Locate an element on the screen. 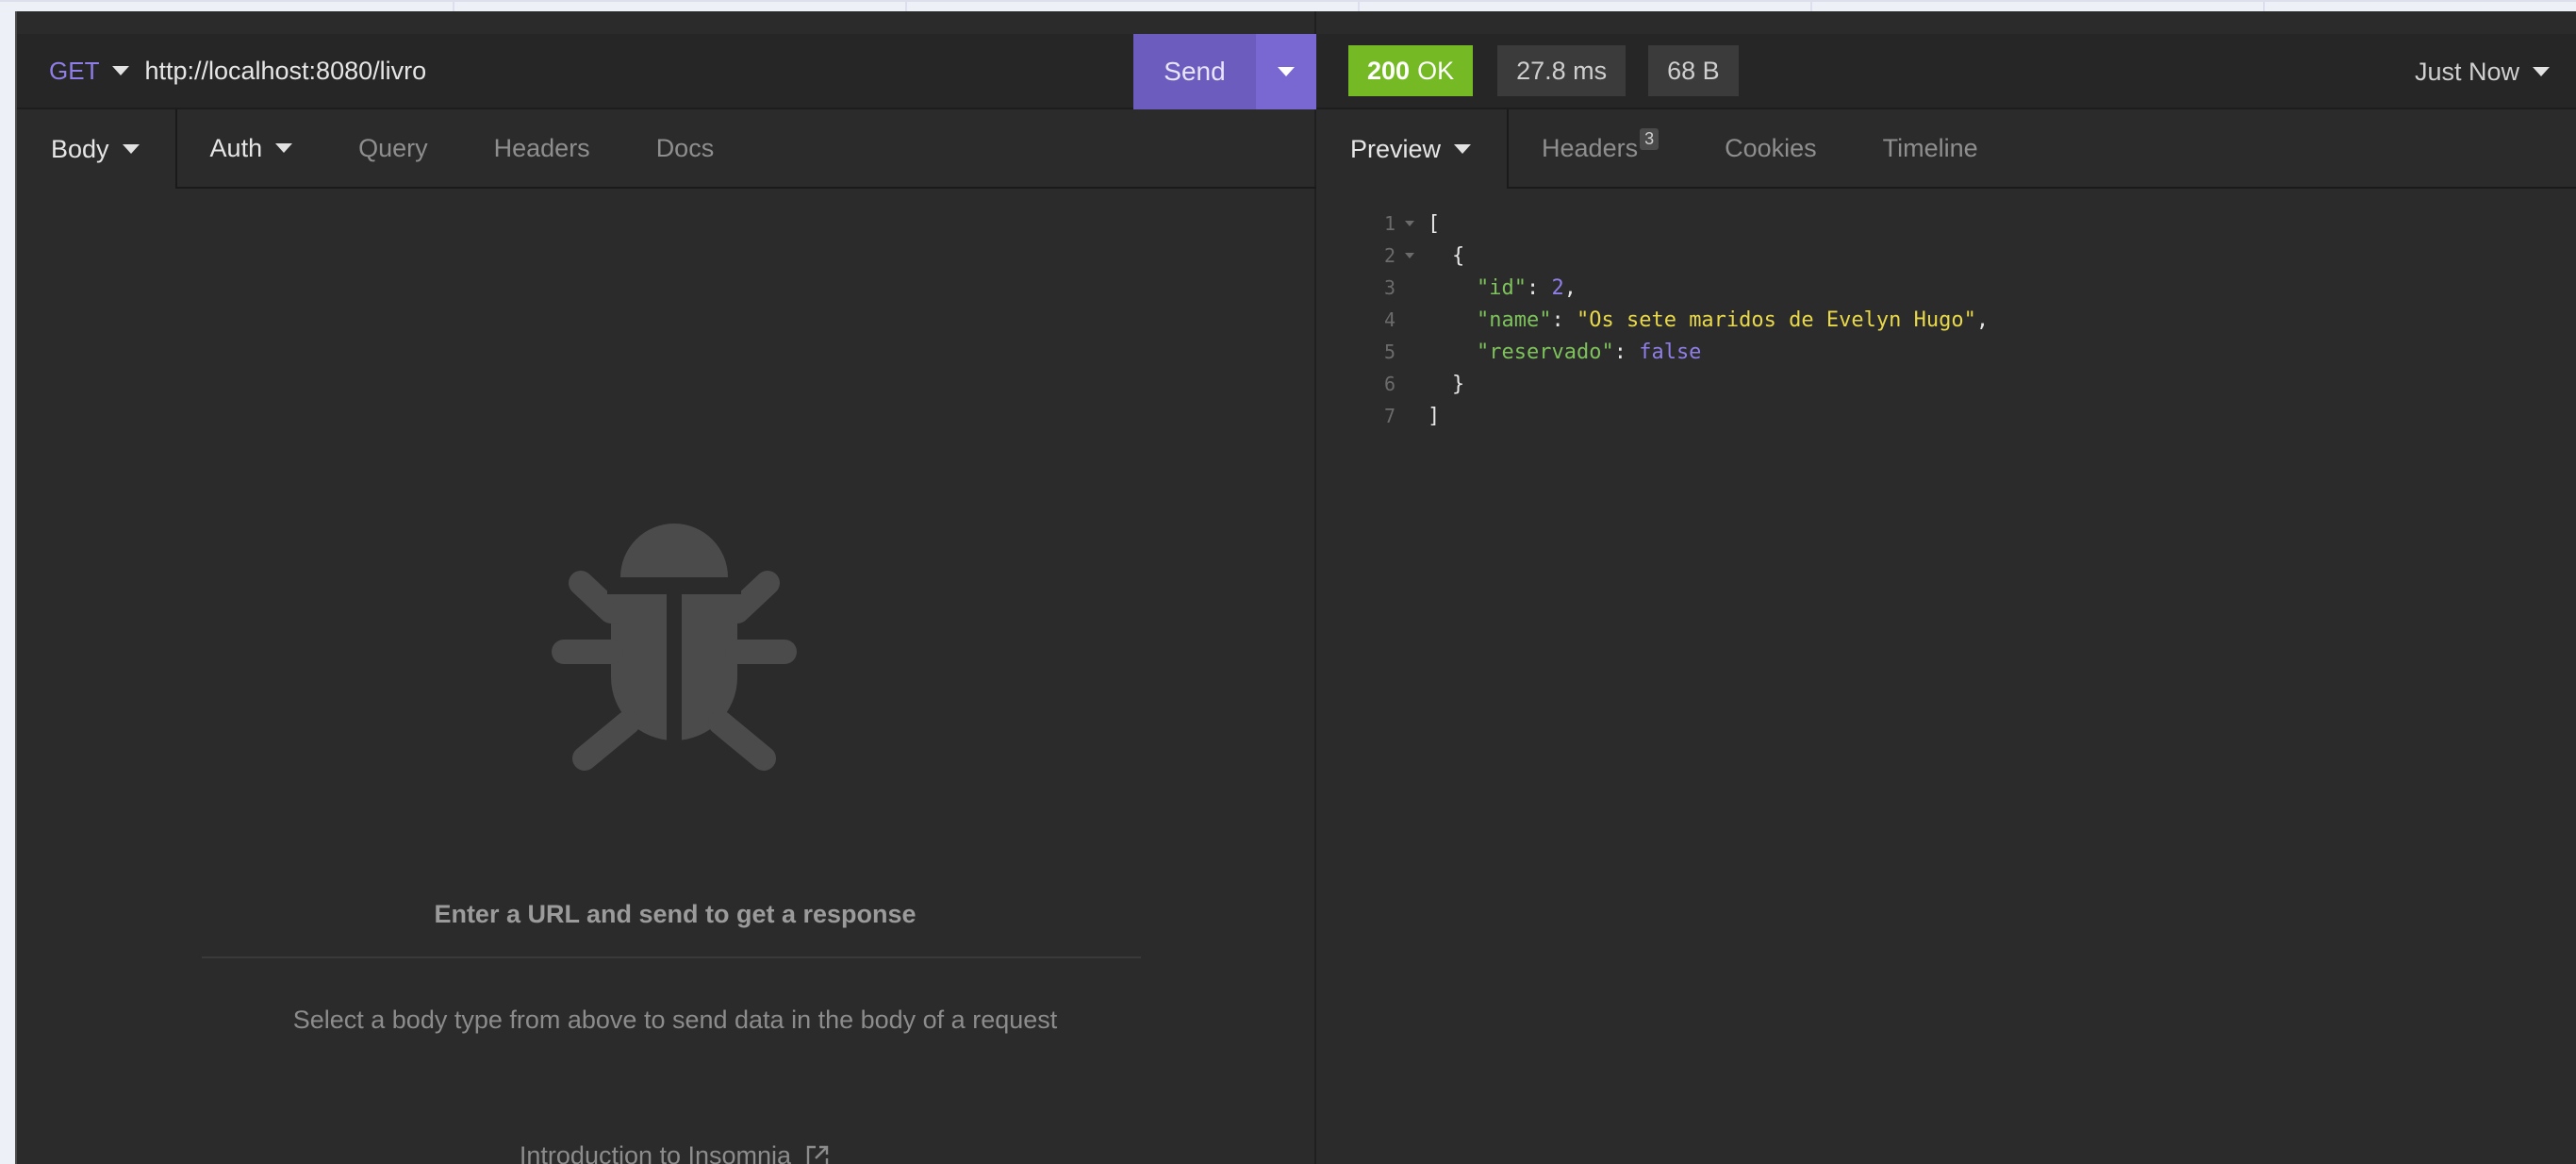  request-tabs: Body Auth Query Headers Docs is located at coordinates (666, 149).